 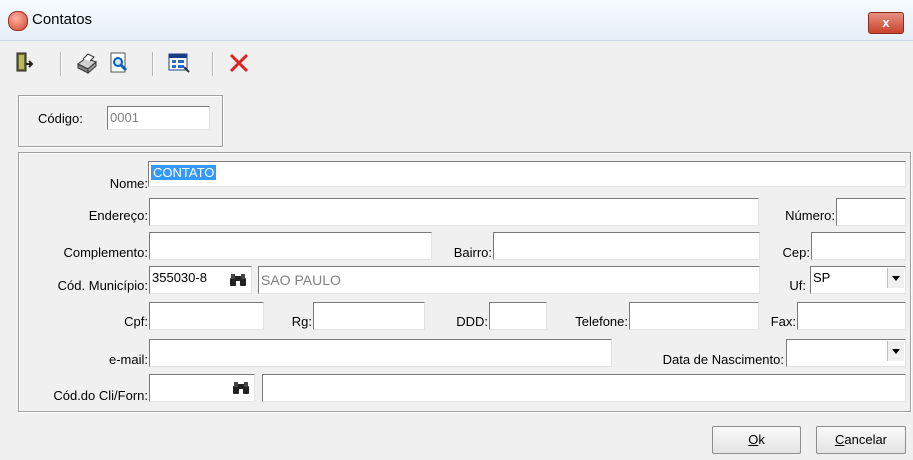 I want to click on fax-label: Fax:, so click(x=783, y=321).